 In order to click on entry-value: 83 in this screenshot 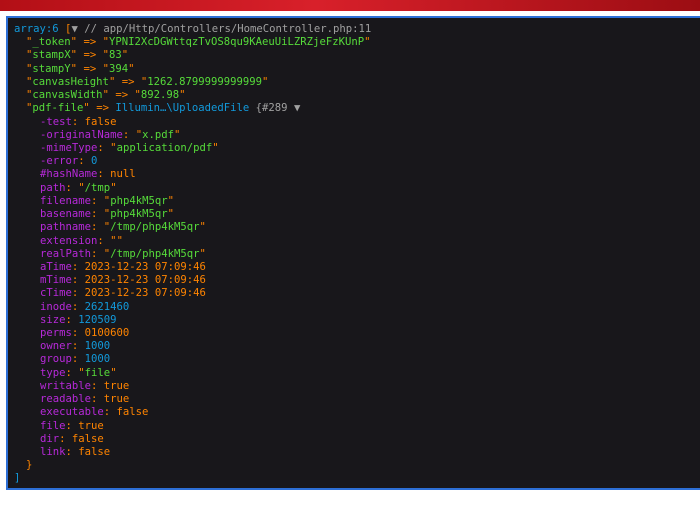, I will do `click(115, 55)`.